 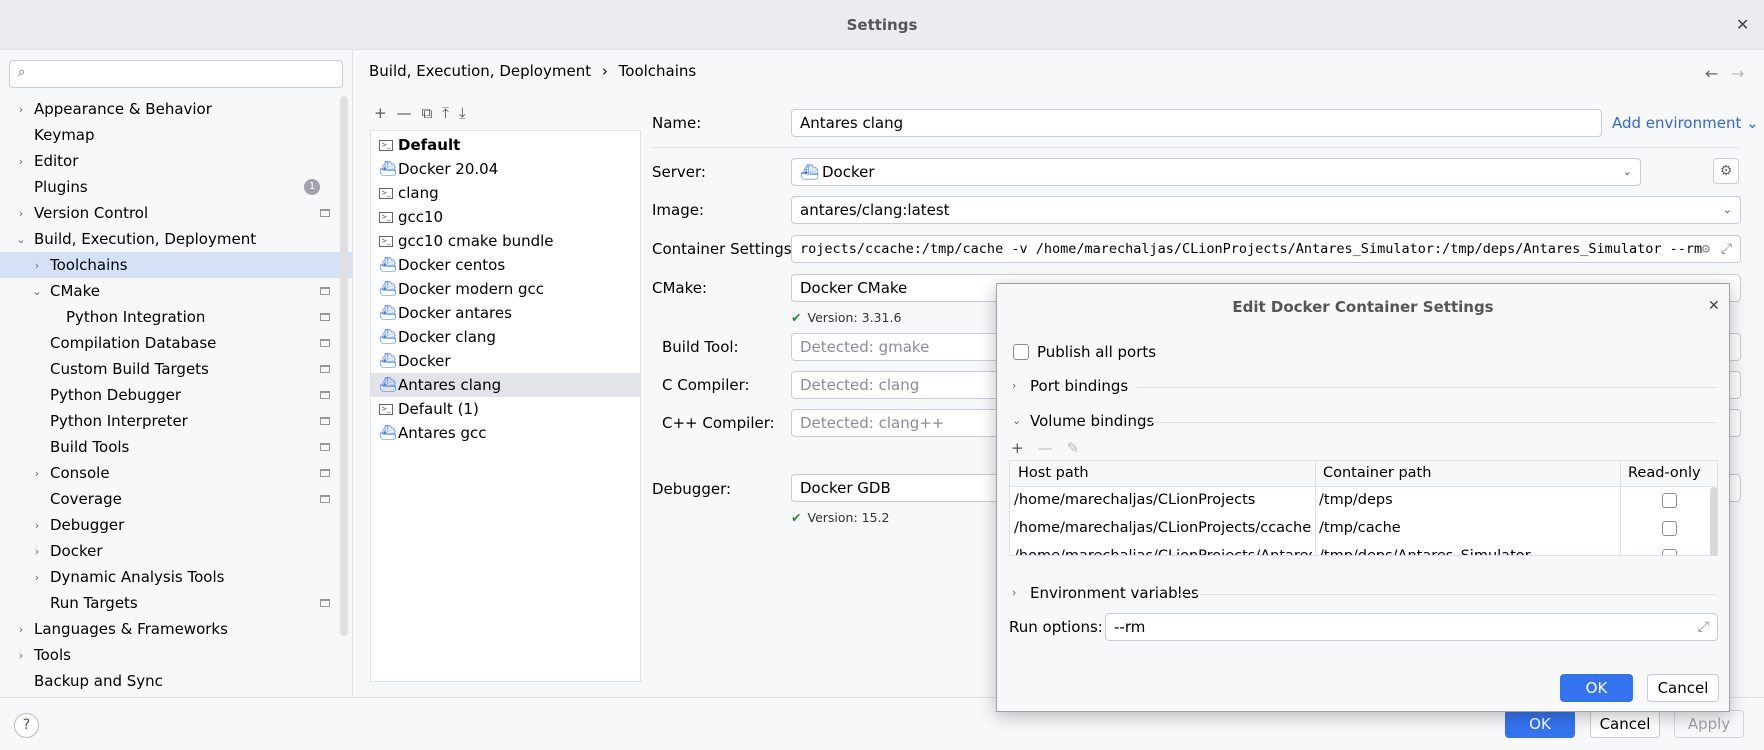 I want to click on cancel-button: Cancel, so click(x=1625, y=724).